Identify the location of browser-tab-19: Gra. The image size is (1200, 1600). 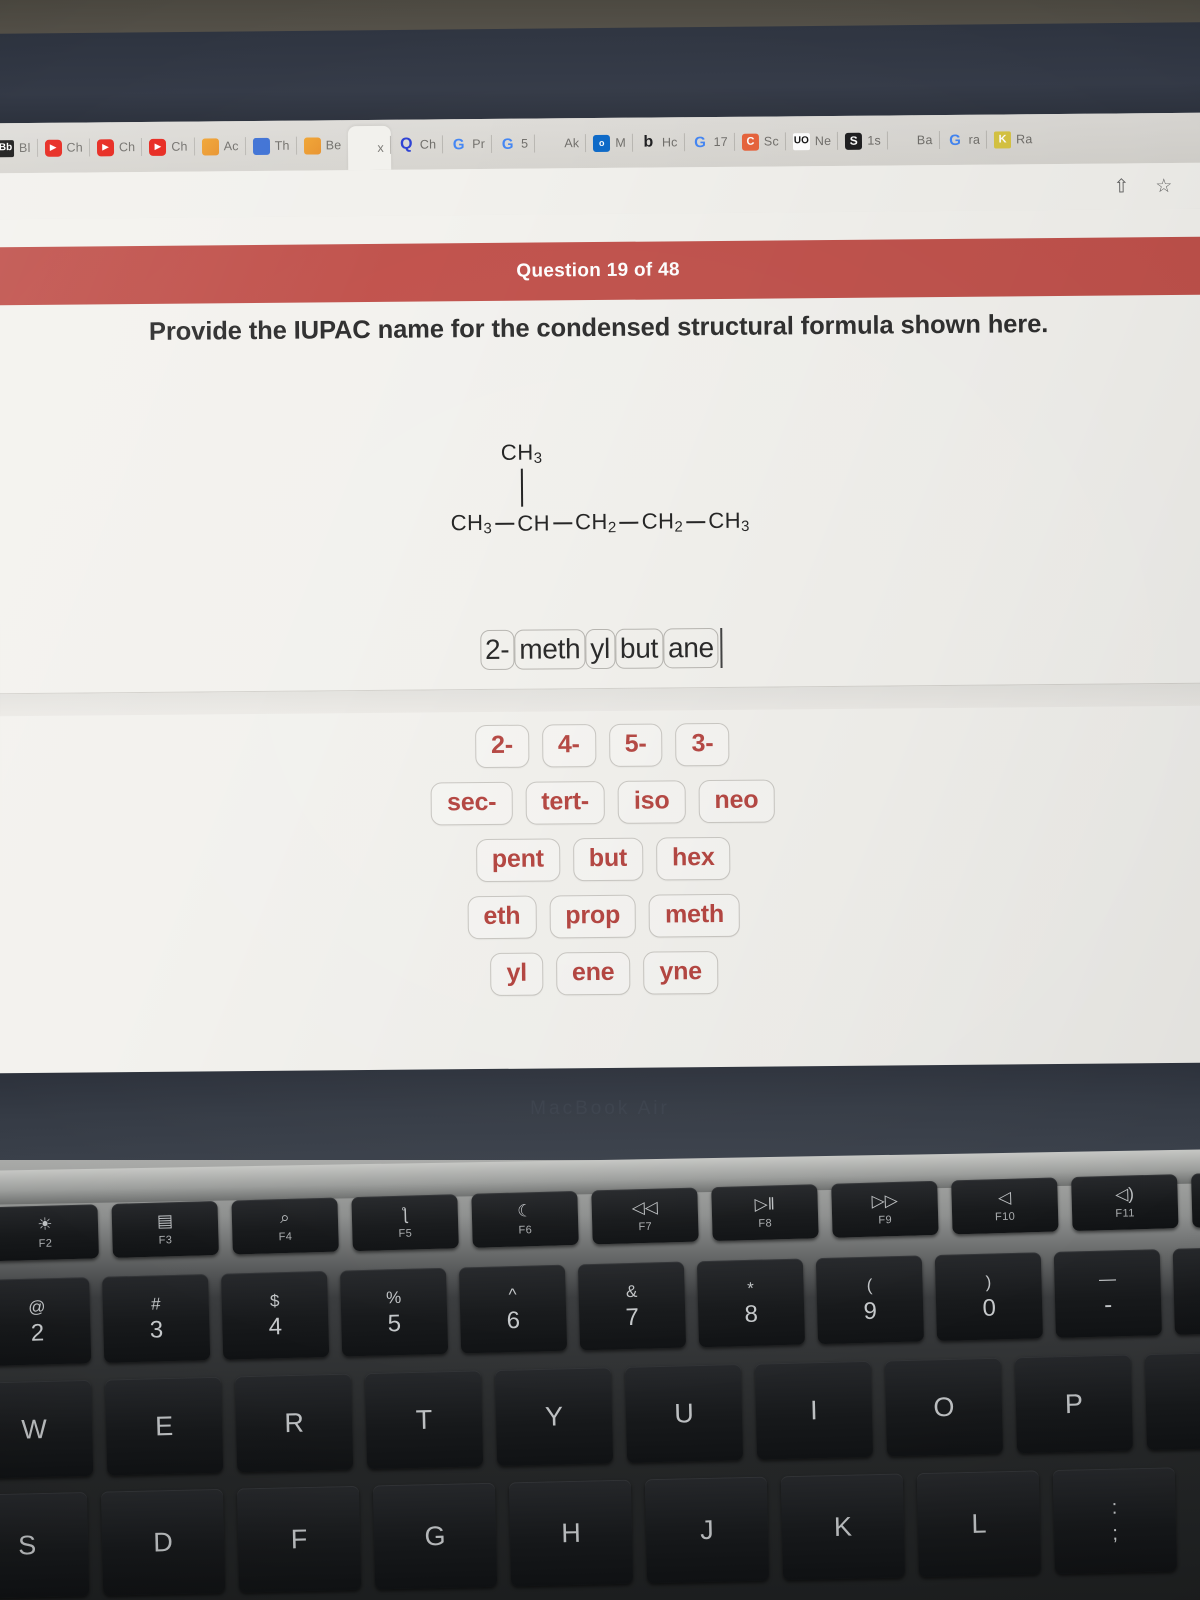
(963, 140).